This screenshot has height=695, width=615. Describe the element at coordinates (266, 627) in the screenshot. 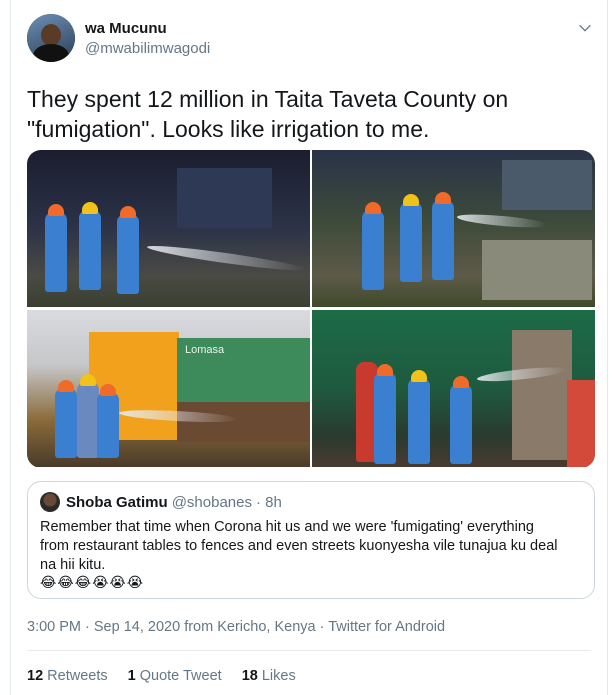

I see `tweet-location: Kericho, Kenya` at that location.